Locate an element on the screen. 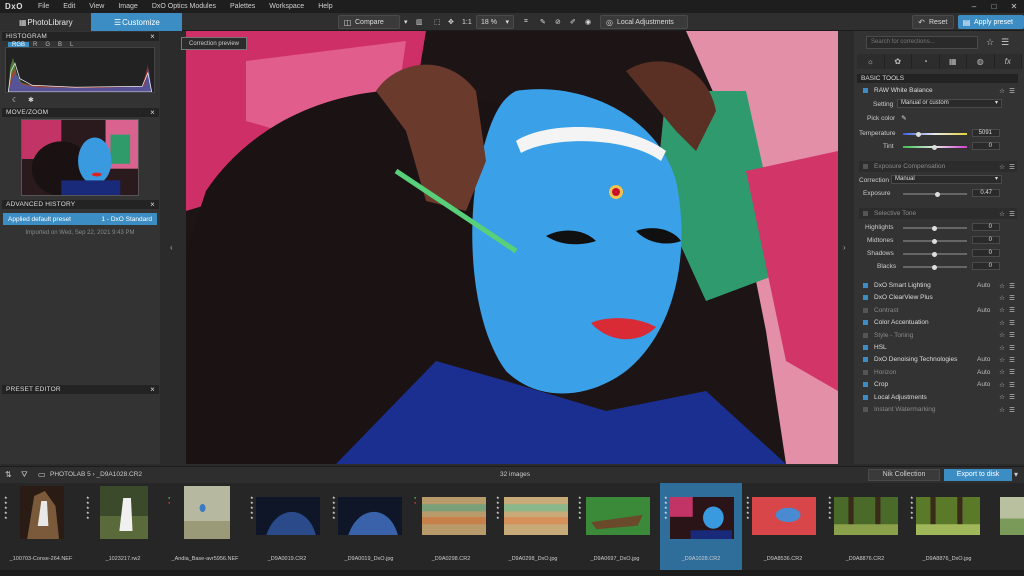 This screenshot has width=1024, height=576. thumbnail: ★ ★ ★ ★ ★ _D9A8876_DxO.jpg is located at coordinates (947, 526).